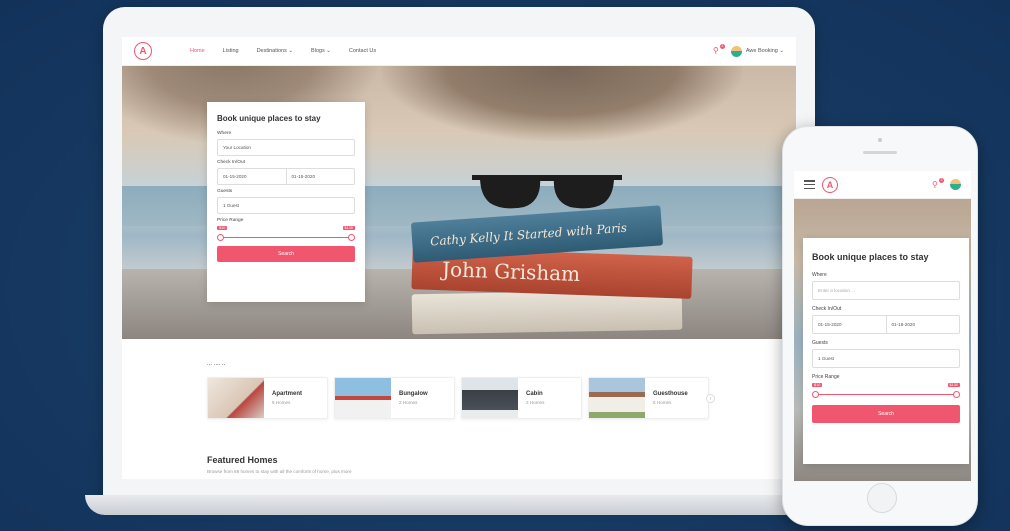  What do you see at coordinates (648, 398) in the screenshot?
I see `category-card: Guesthouse 5 Homes` at bounding box center [648, 398].